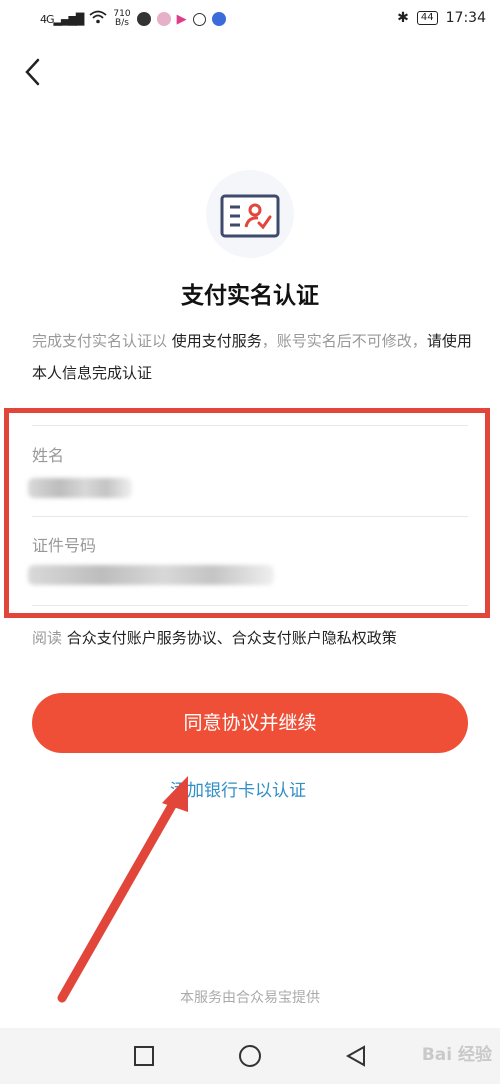 This screenshot has height=1084, width=500. I want to click on home-button, so click(250, 1056).